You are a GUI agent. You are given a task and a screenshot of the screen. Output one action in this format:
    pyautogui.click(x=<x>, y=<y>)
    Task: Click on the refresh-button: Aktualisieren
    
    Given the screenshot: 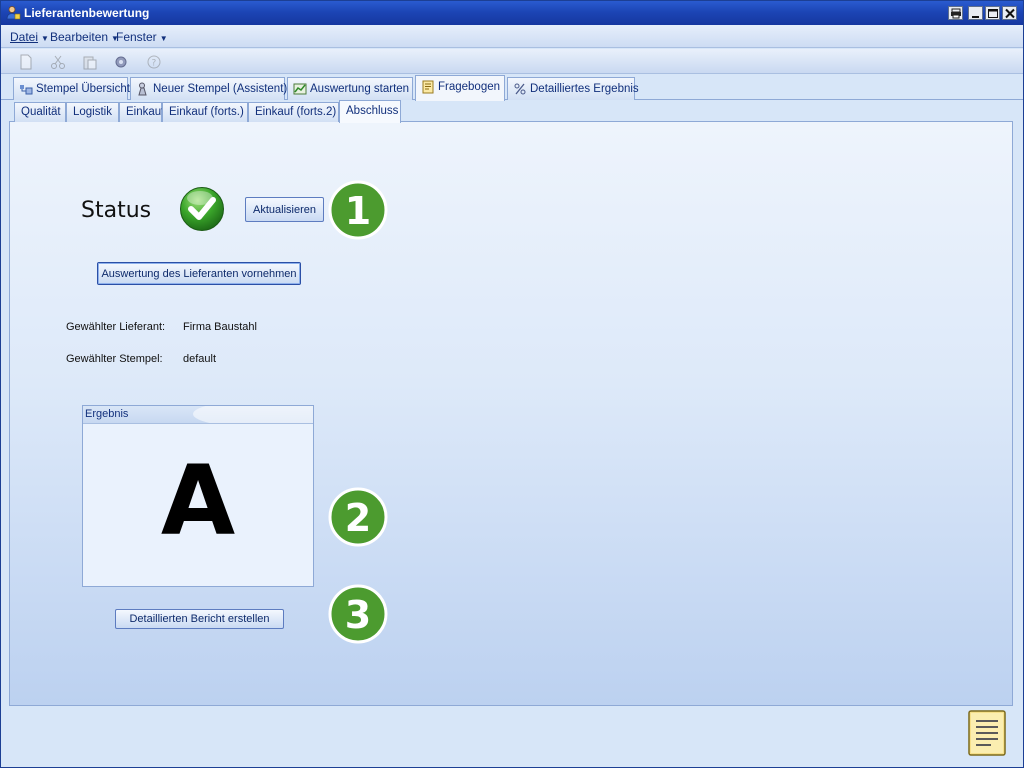 What is the action you would take?
    pyautogui.click(x=284, y=209)
    